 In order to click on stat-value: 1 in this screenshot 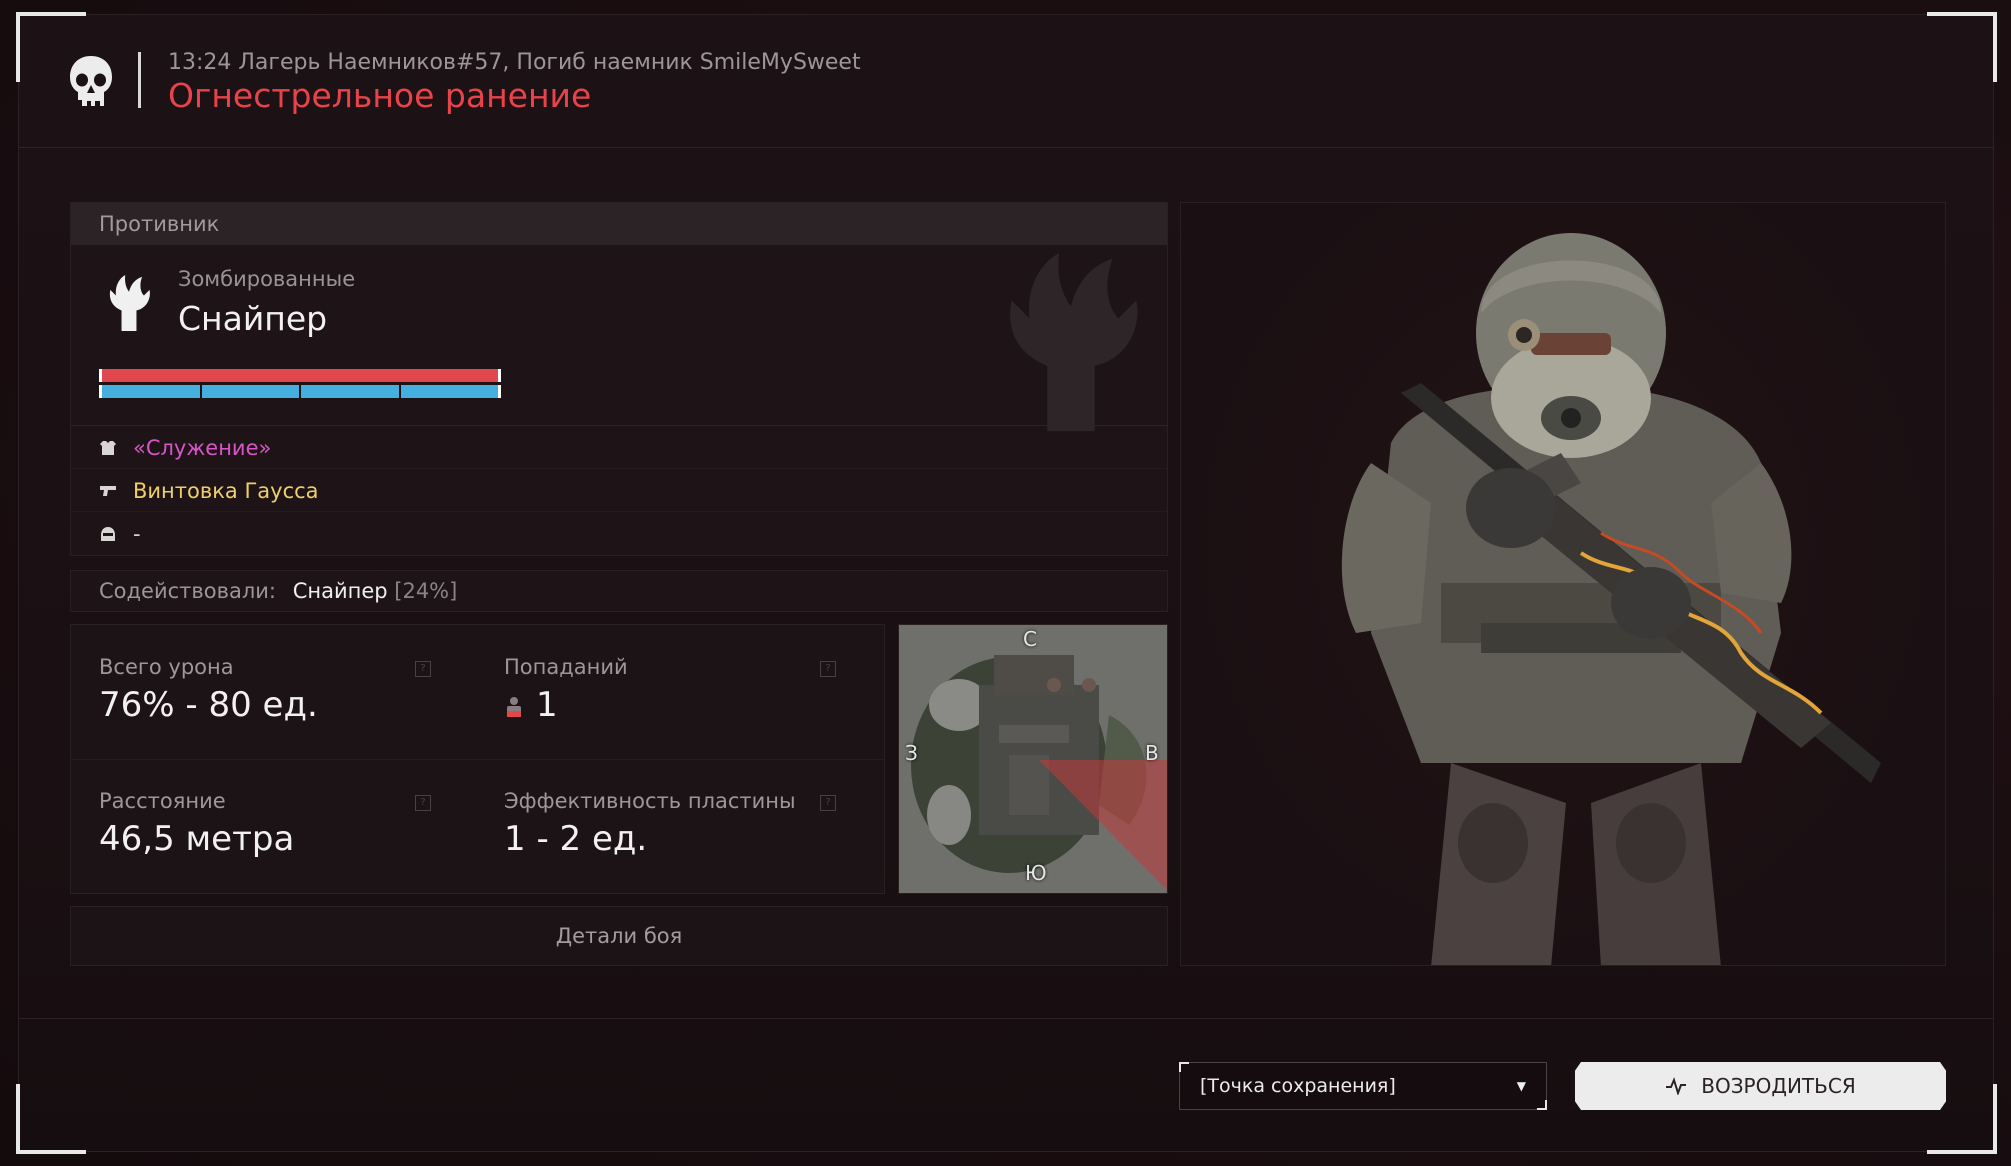, I will do `click(531, 705)`.